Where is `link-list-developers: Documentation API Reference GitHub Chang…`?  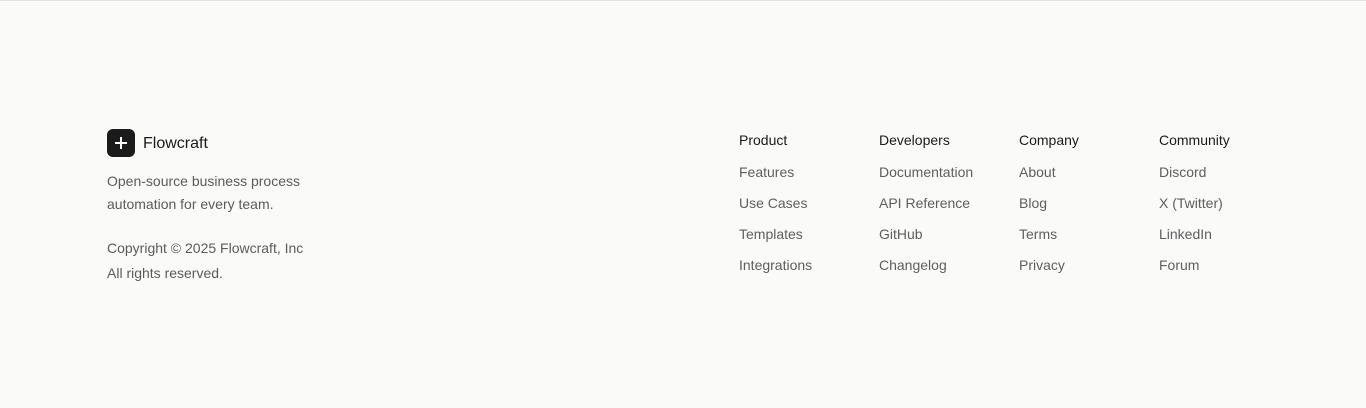
link-list-developers: Documentation API Reference GitHub Chang… is located at coordinates (949, 223).